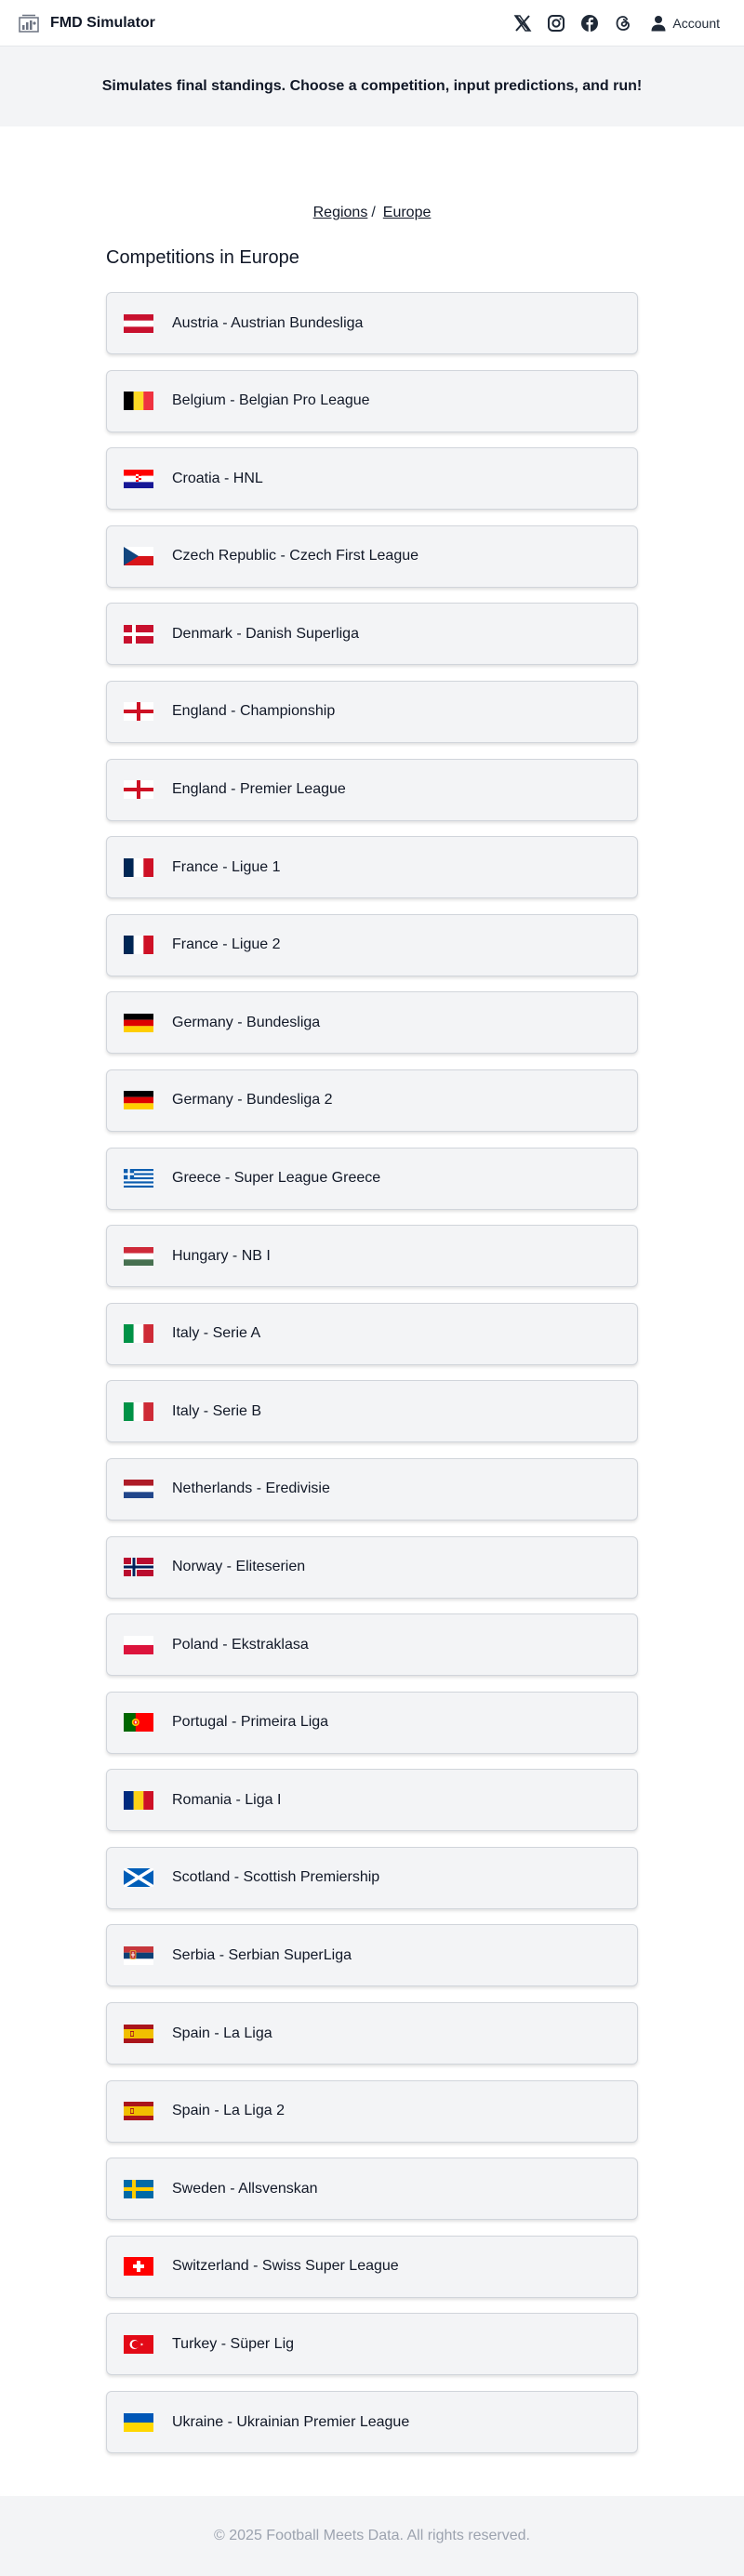 The height and width of the screenshot is (2576, 744). I want to click on competition-item-france-ligue-1: France - Ligue 1, so click(372, 867).